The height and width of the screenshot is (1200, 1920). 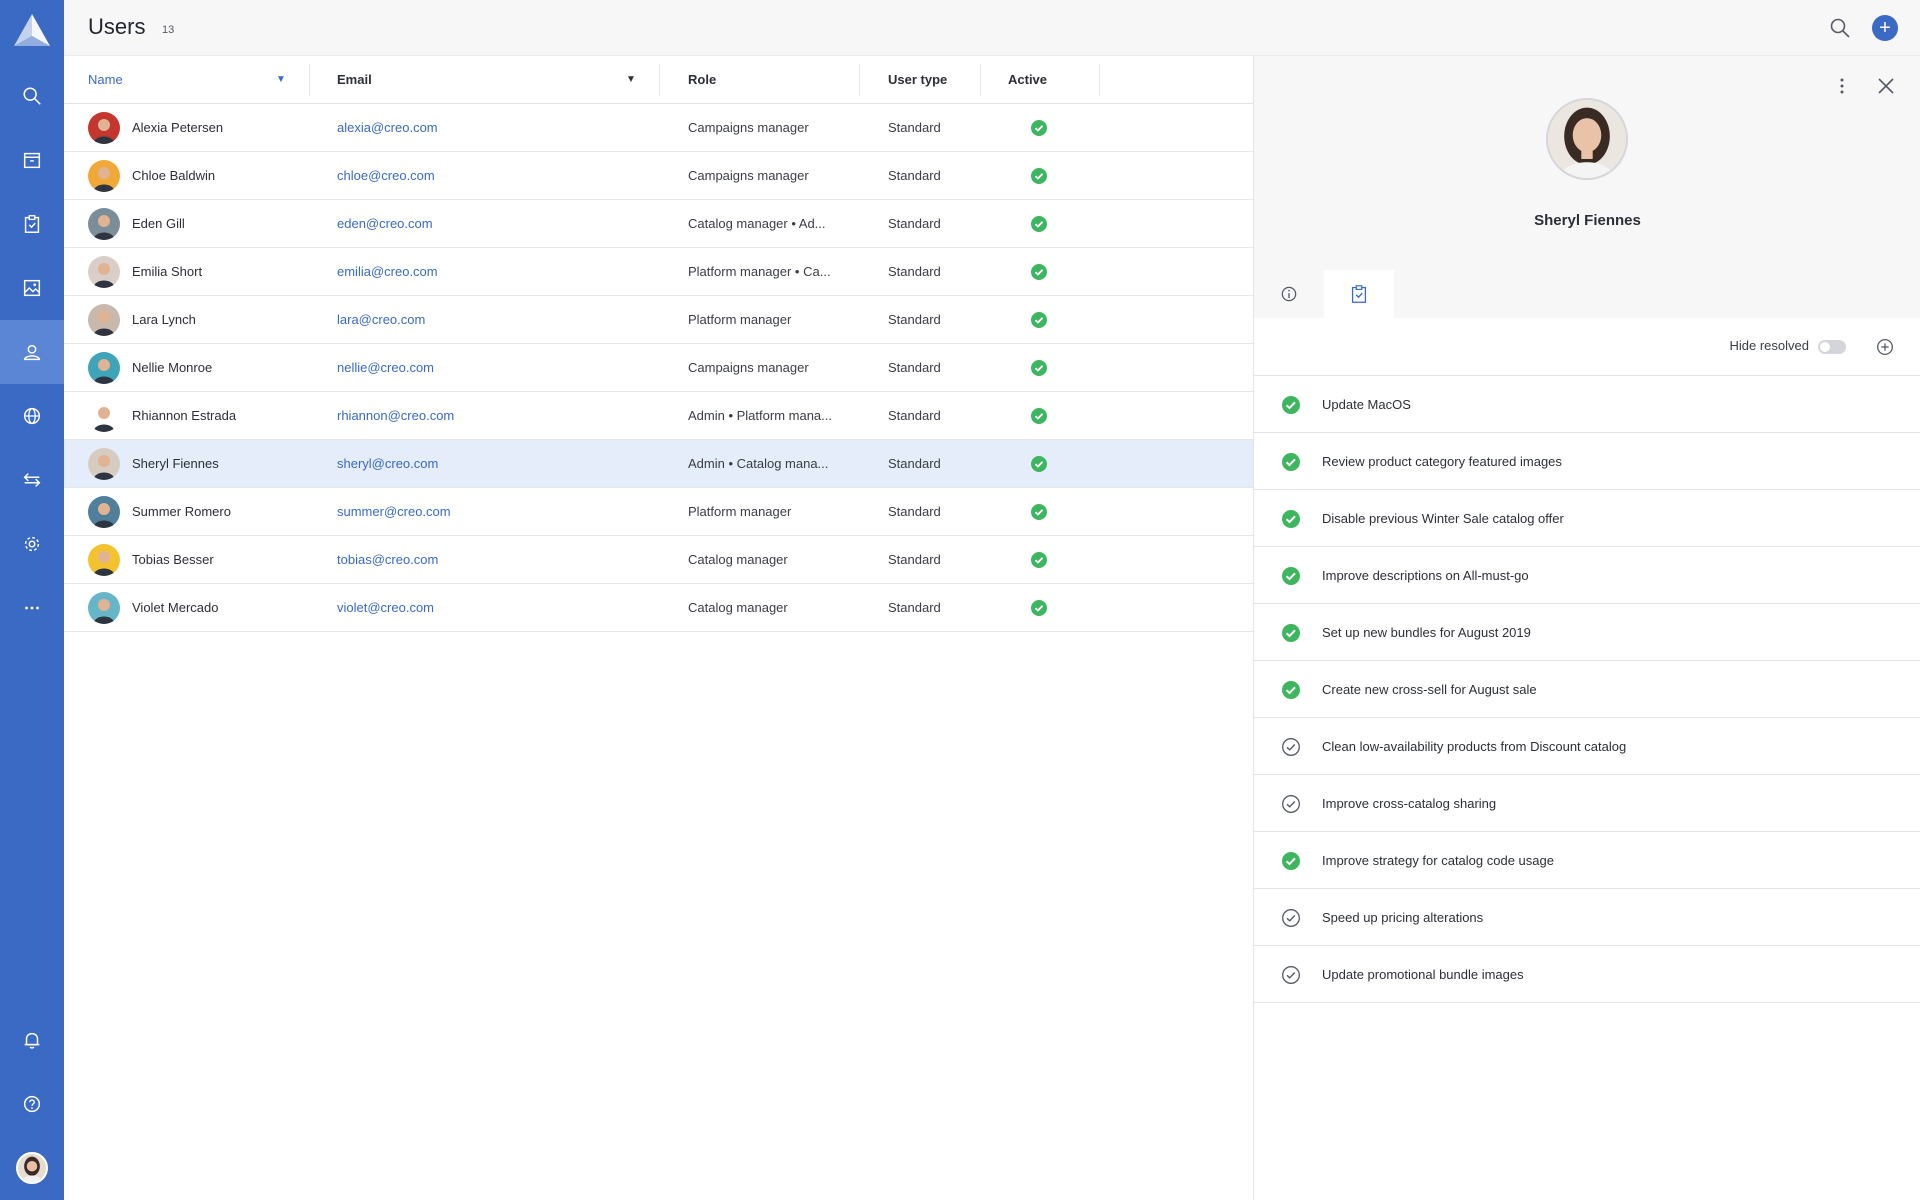 What do you see at coordinates (32, 352) in the screenshot?
I see `nav-users` at bounding box center [32, 352].